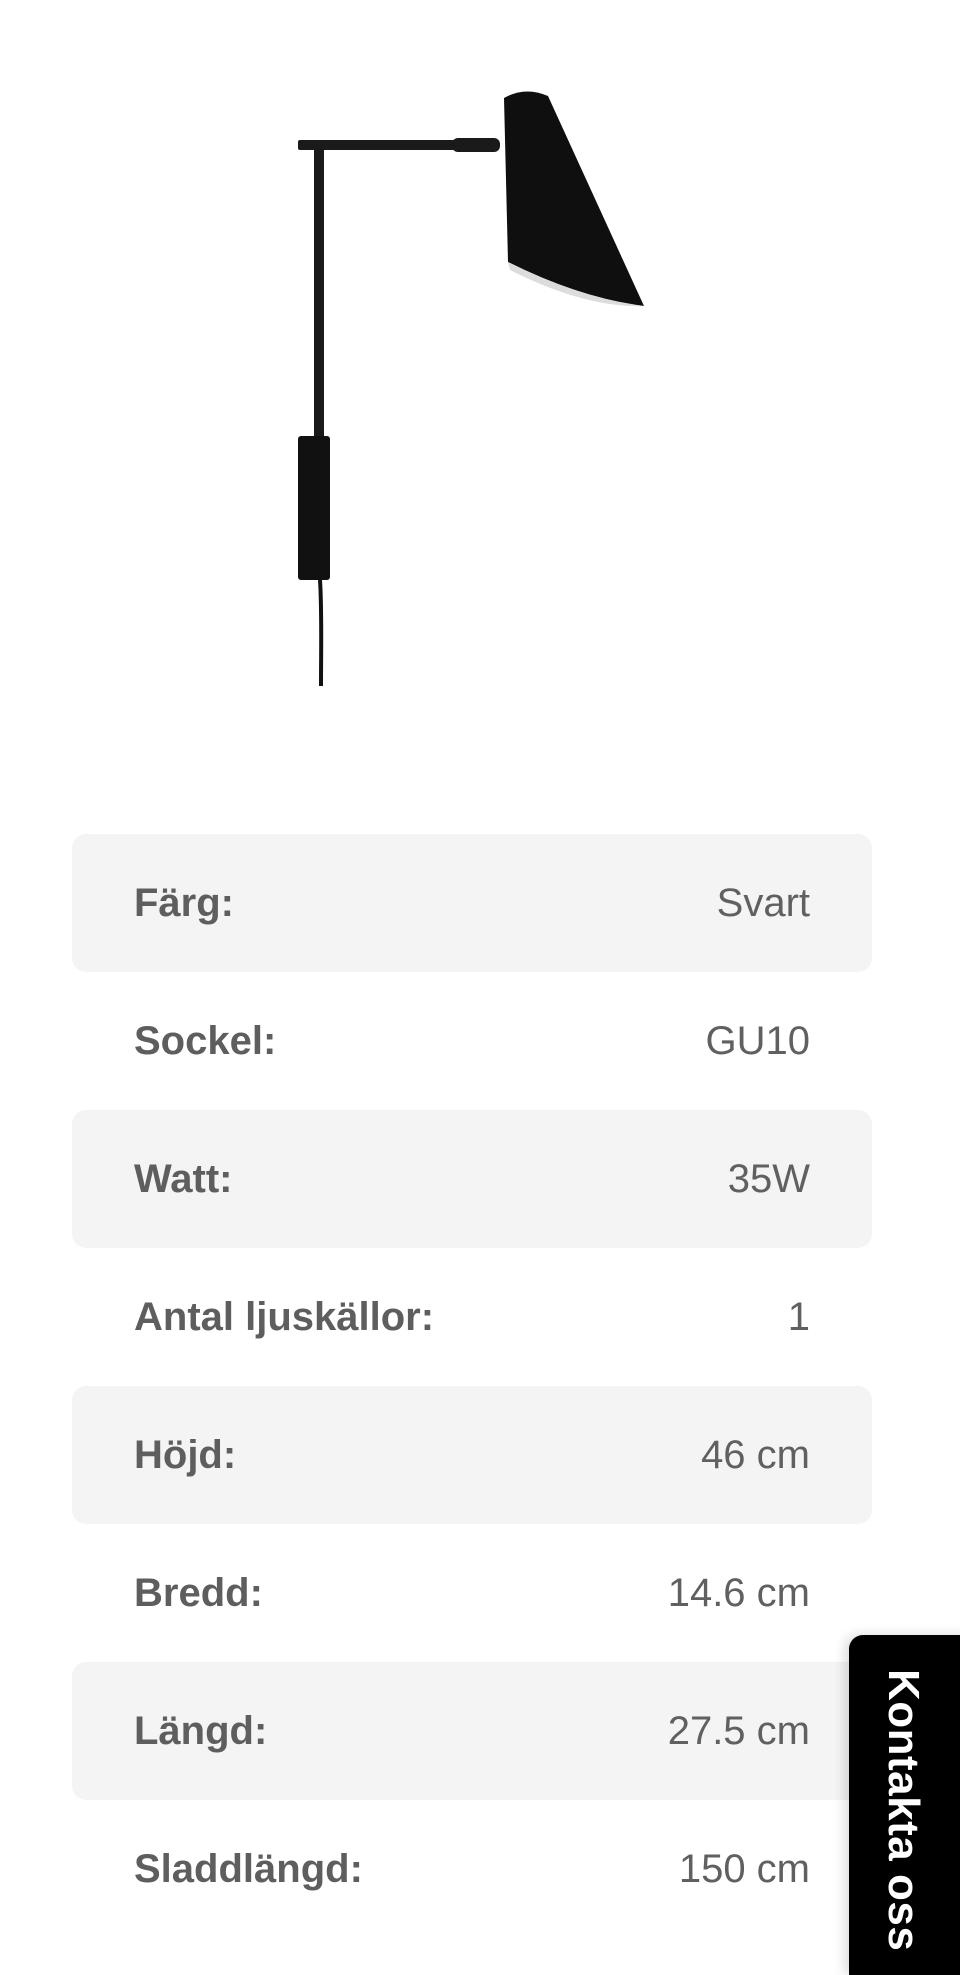 This screenshot has width=960, height=1975. I want to click on spec-row-color: Färg: Svart, so click(472, 903).